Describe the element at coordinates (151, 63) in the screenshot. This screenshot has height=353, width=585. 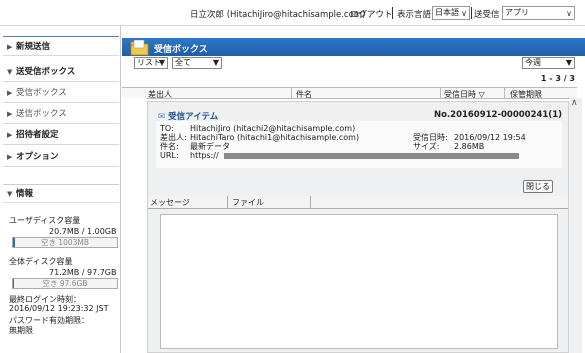
I see `view-select: リスト ▼` at that location.